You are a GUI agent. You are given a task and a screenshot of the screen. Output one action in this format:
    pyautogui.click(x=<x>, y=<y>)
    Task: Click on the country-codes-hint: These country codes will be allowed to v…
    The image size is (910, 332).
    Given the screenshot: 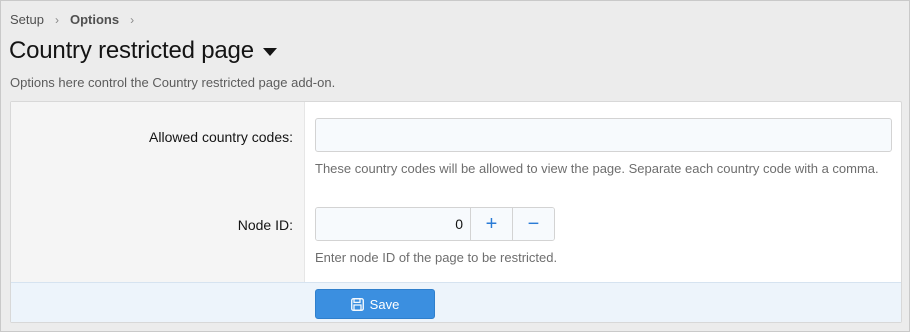 What is the action you would take?
    pyautogui.click(x=597, y=168)
    